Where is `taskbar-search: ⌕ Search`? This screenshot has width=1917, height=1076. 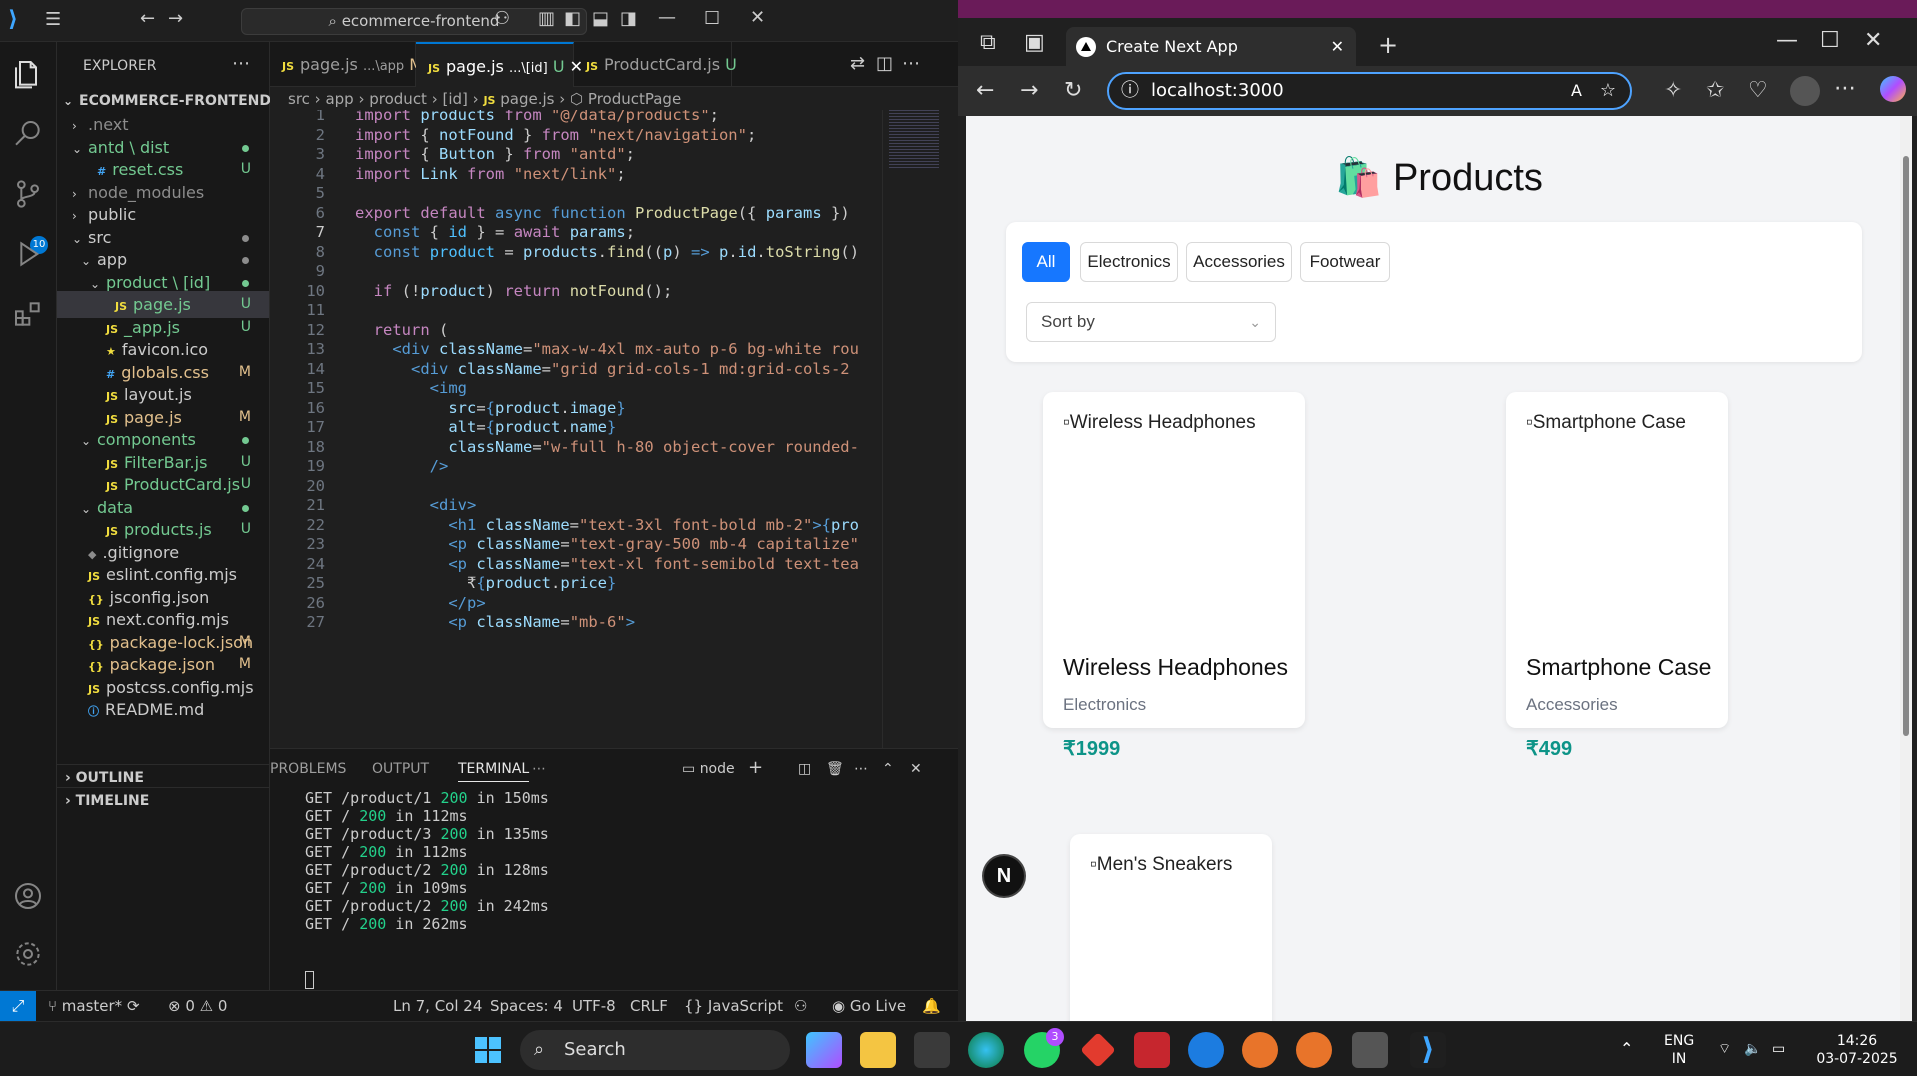 taskbar-search: ⌕ Search is located at coordinates (655, 1050).